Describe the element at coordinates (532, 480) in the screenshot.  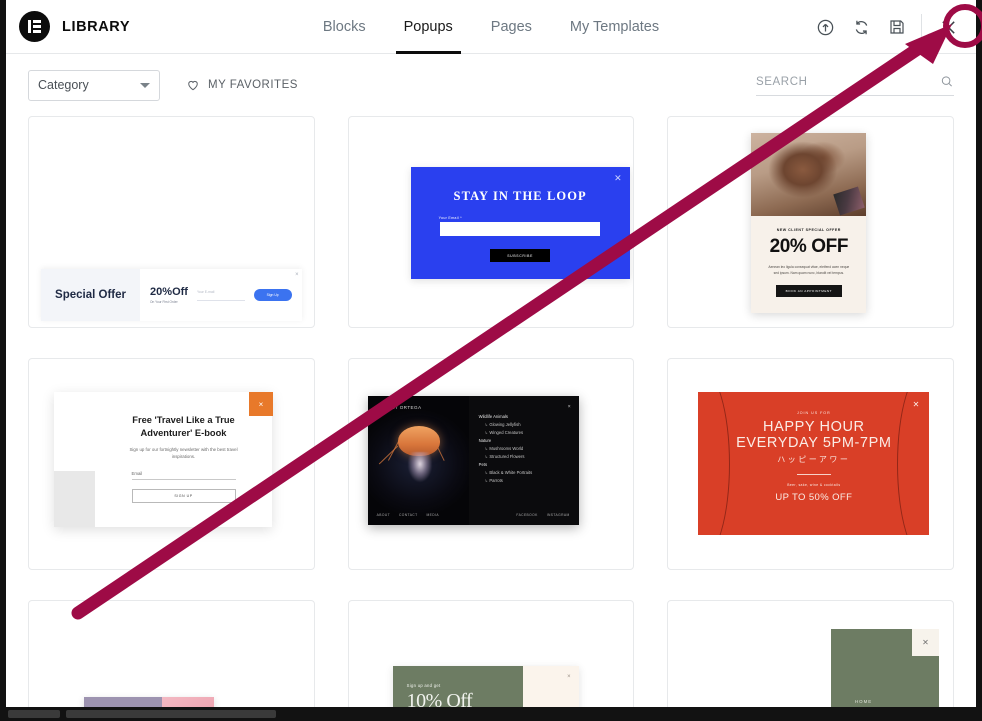
I see `t5-menu-item: Parrots` at that location.